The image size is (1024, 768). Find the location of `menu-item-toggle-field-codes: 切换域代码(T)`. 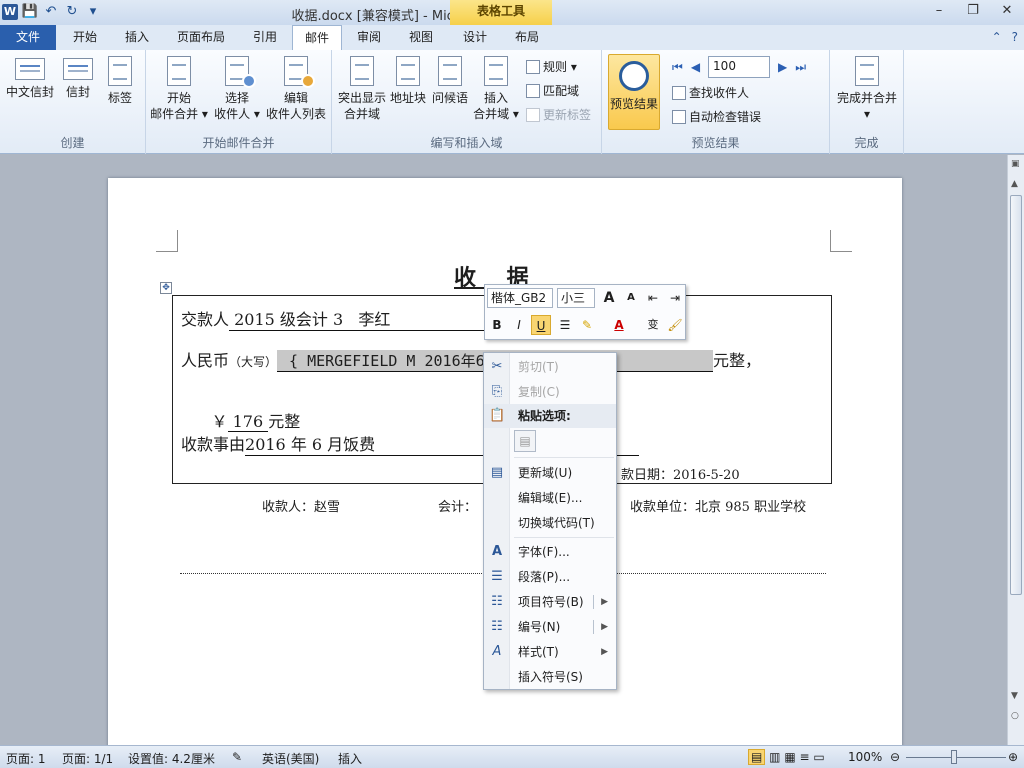

menu-item-toggle-field-codes: 切换域代码(T) is located at coordinates (550, 523).